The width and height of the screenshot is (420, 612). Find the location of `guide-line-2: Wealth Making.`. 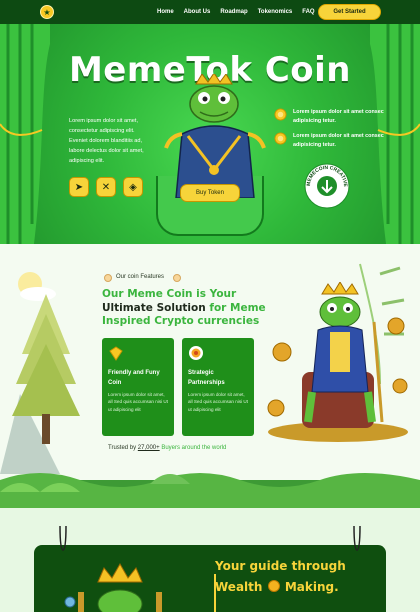

guide-line-2: Wealth Making. is located at coordinates (290, 587).